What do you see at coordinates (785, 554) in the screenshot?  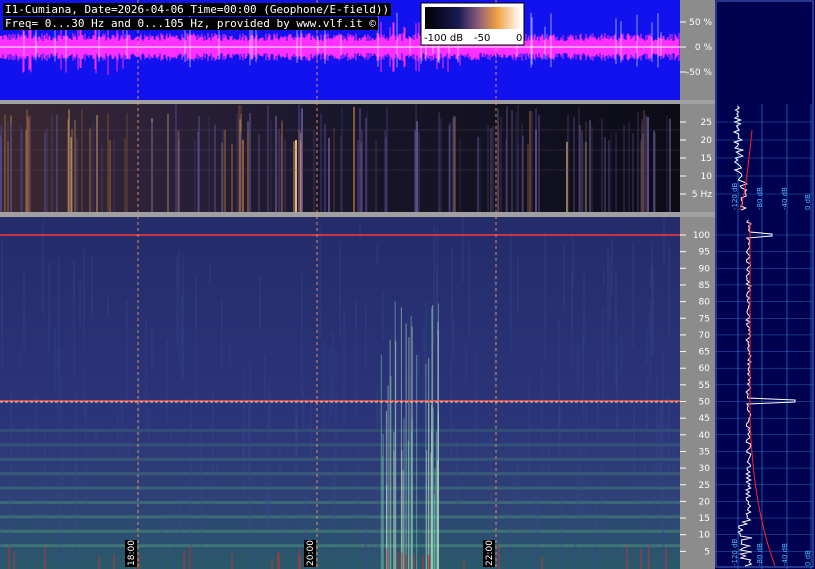 I see `spectrum-lower-axis-label: -40 dB` at bounding box center [785, 554].